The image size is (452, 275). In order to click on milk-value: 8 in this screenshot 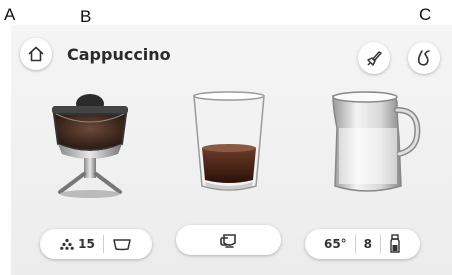, I will do `click(368, 244)`.